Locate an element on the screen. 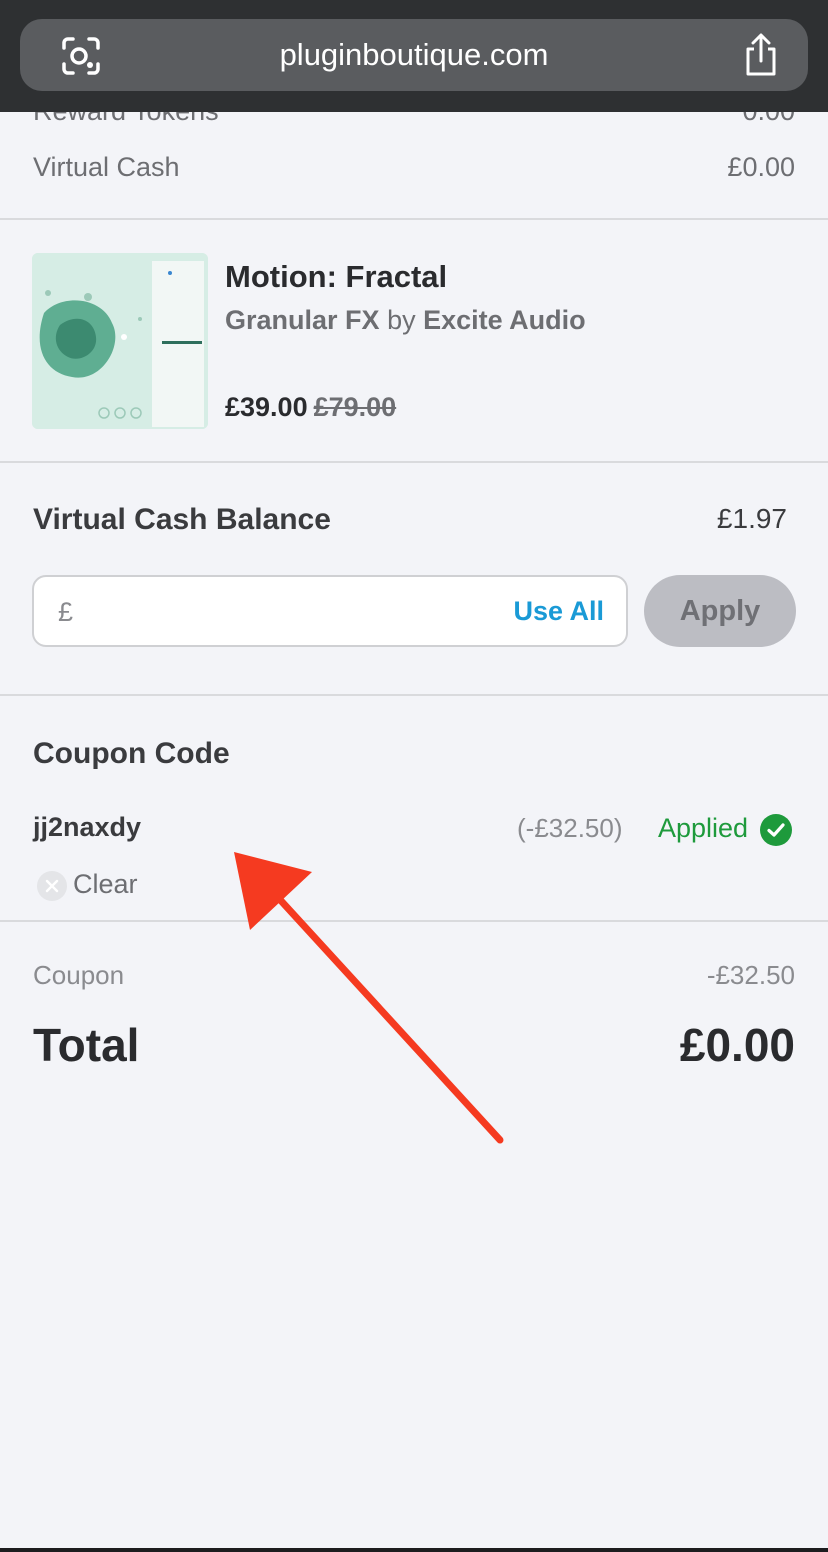 The width and height of the screenshot is (828, 1552). product-artwork-icon is located at coordinates (120, 341).